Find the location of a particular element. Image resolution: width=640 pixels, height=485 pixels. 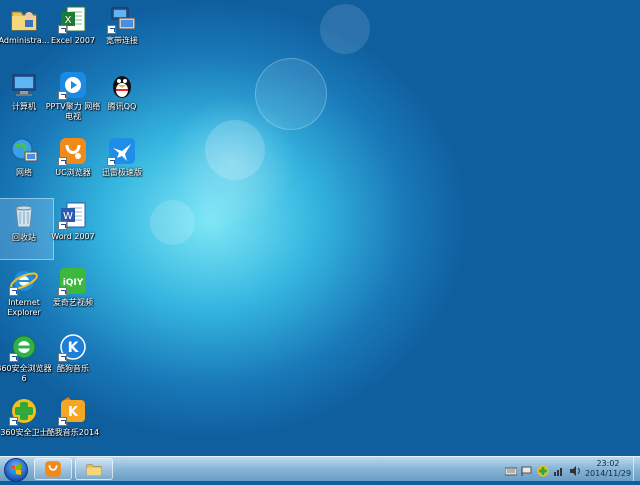

word-icon: W is located at coordinates (73, 215).